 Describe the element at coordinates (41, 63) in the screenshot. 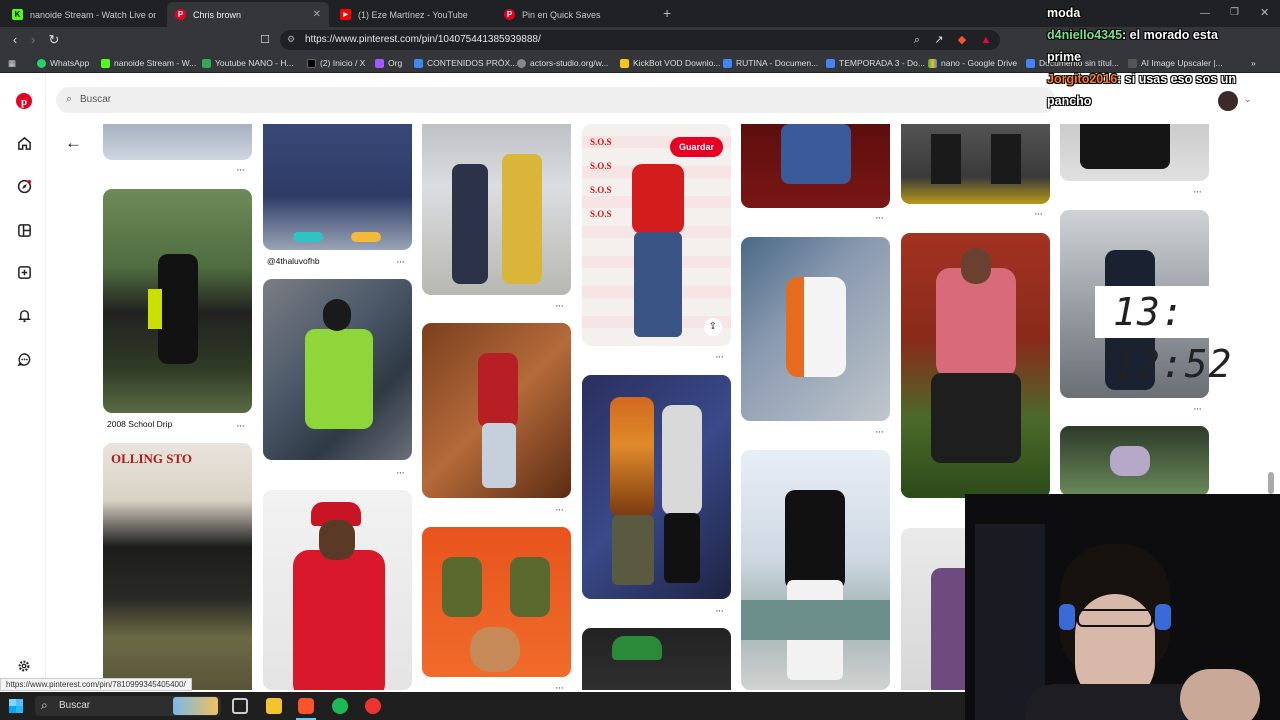

I see `whatsapp-icon` at that location.